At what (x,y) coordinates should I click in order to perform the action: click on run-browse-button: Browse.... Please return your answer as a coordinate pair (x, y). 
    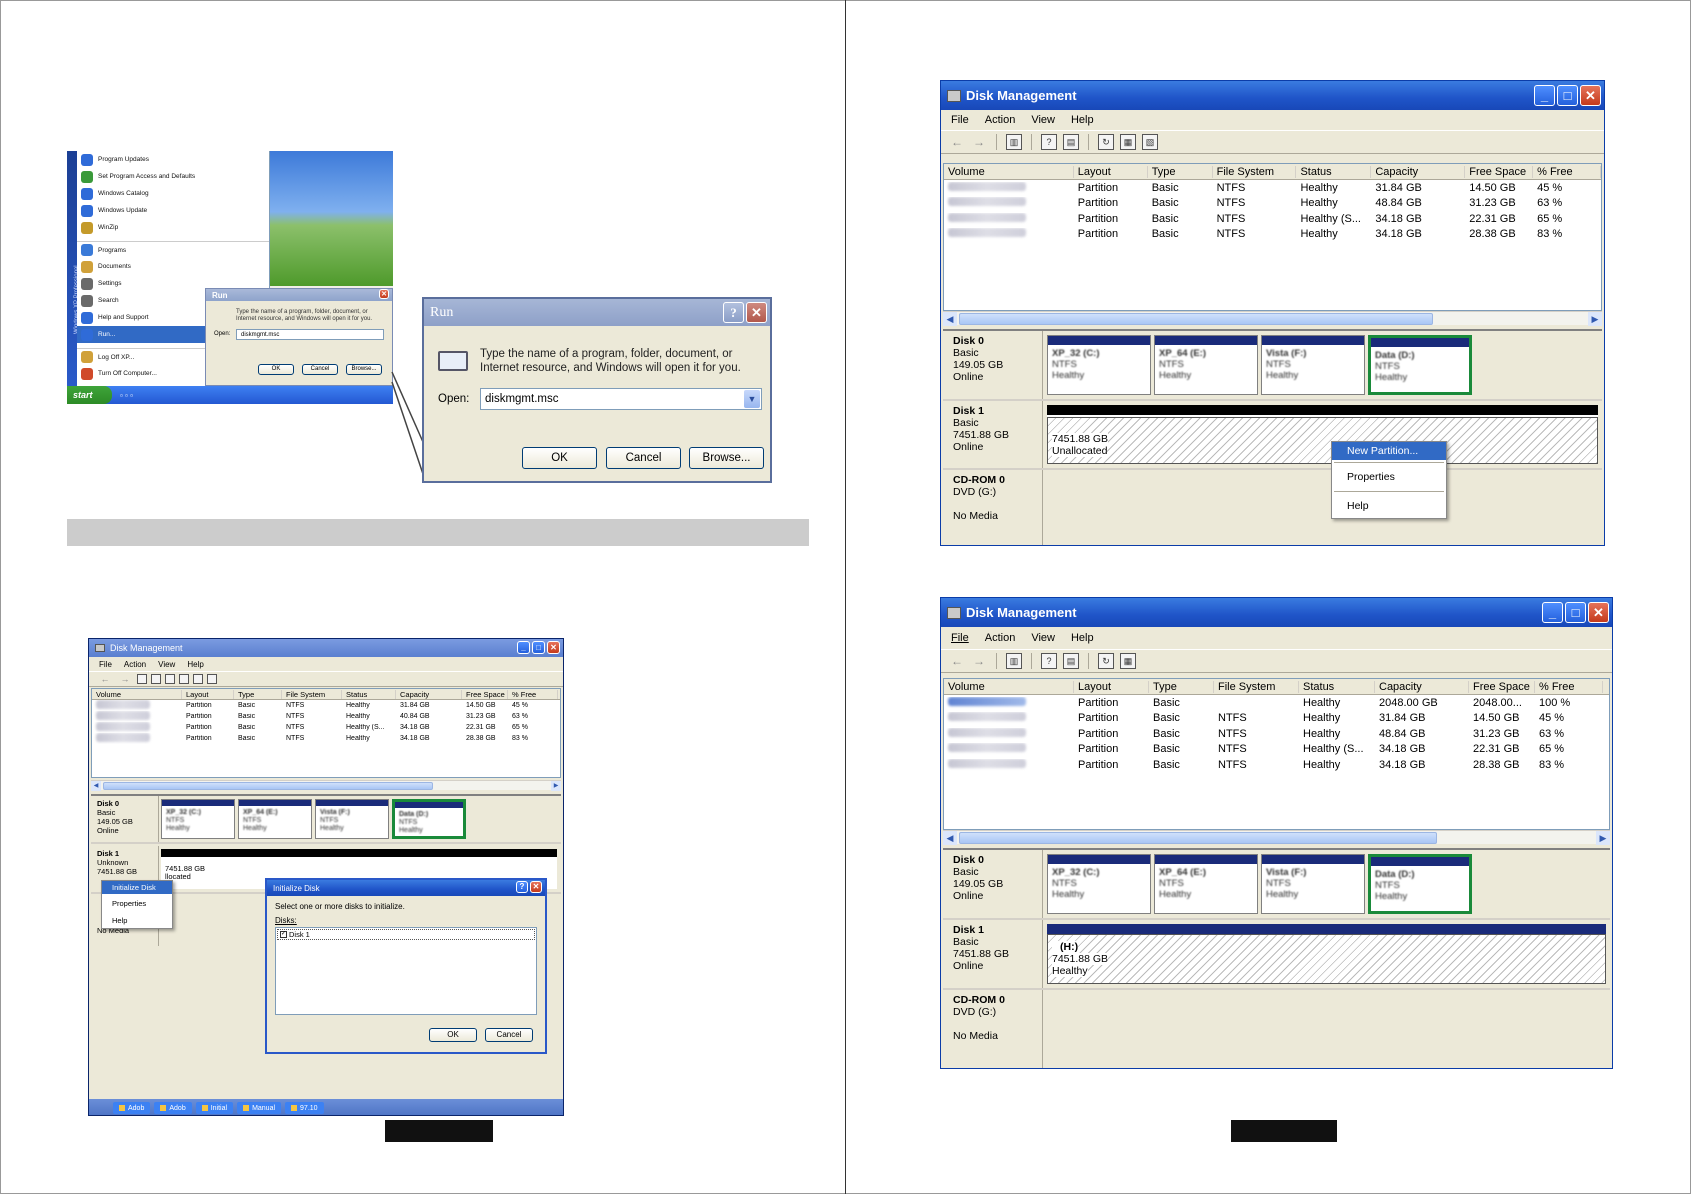
    Looking at the image, I should click on (726, 458).